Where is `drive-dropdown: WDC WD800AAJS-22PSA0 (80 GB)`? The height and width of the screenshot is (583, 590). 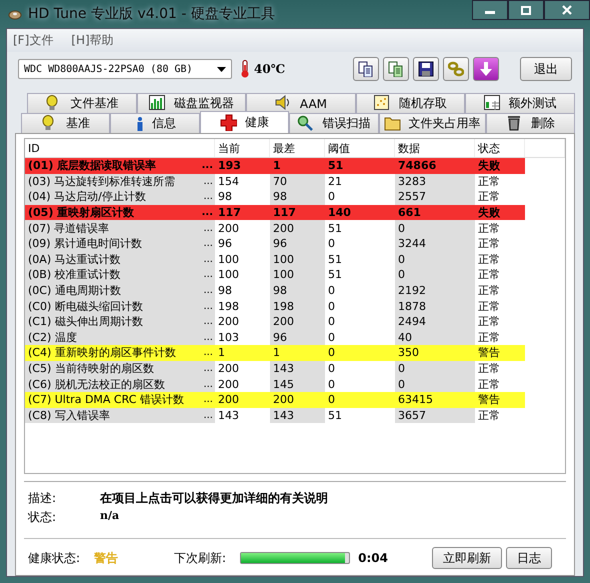
drive-dropdown: WDC WD800AAJS-22PSA0 (80 GB) is located at coordinates (125, 69).